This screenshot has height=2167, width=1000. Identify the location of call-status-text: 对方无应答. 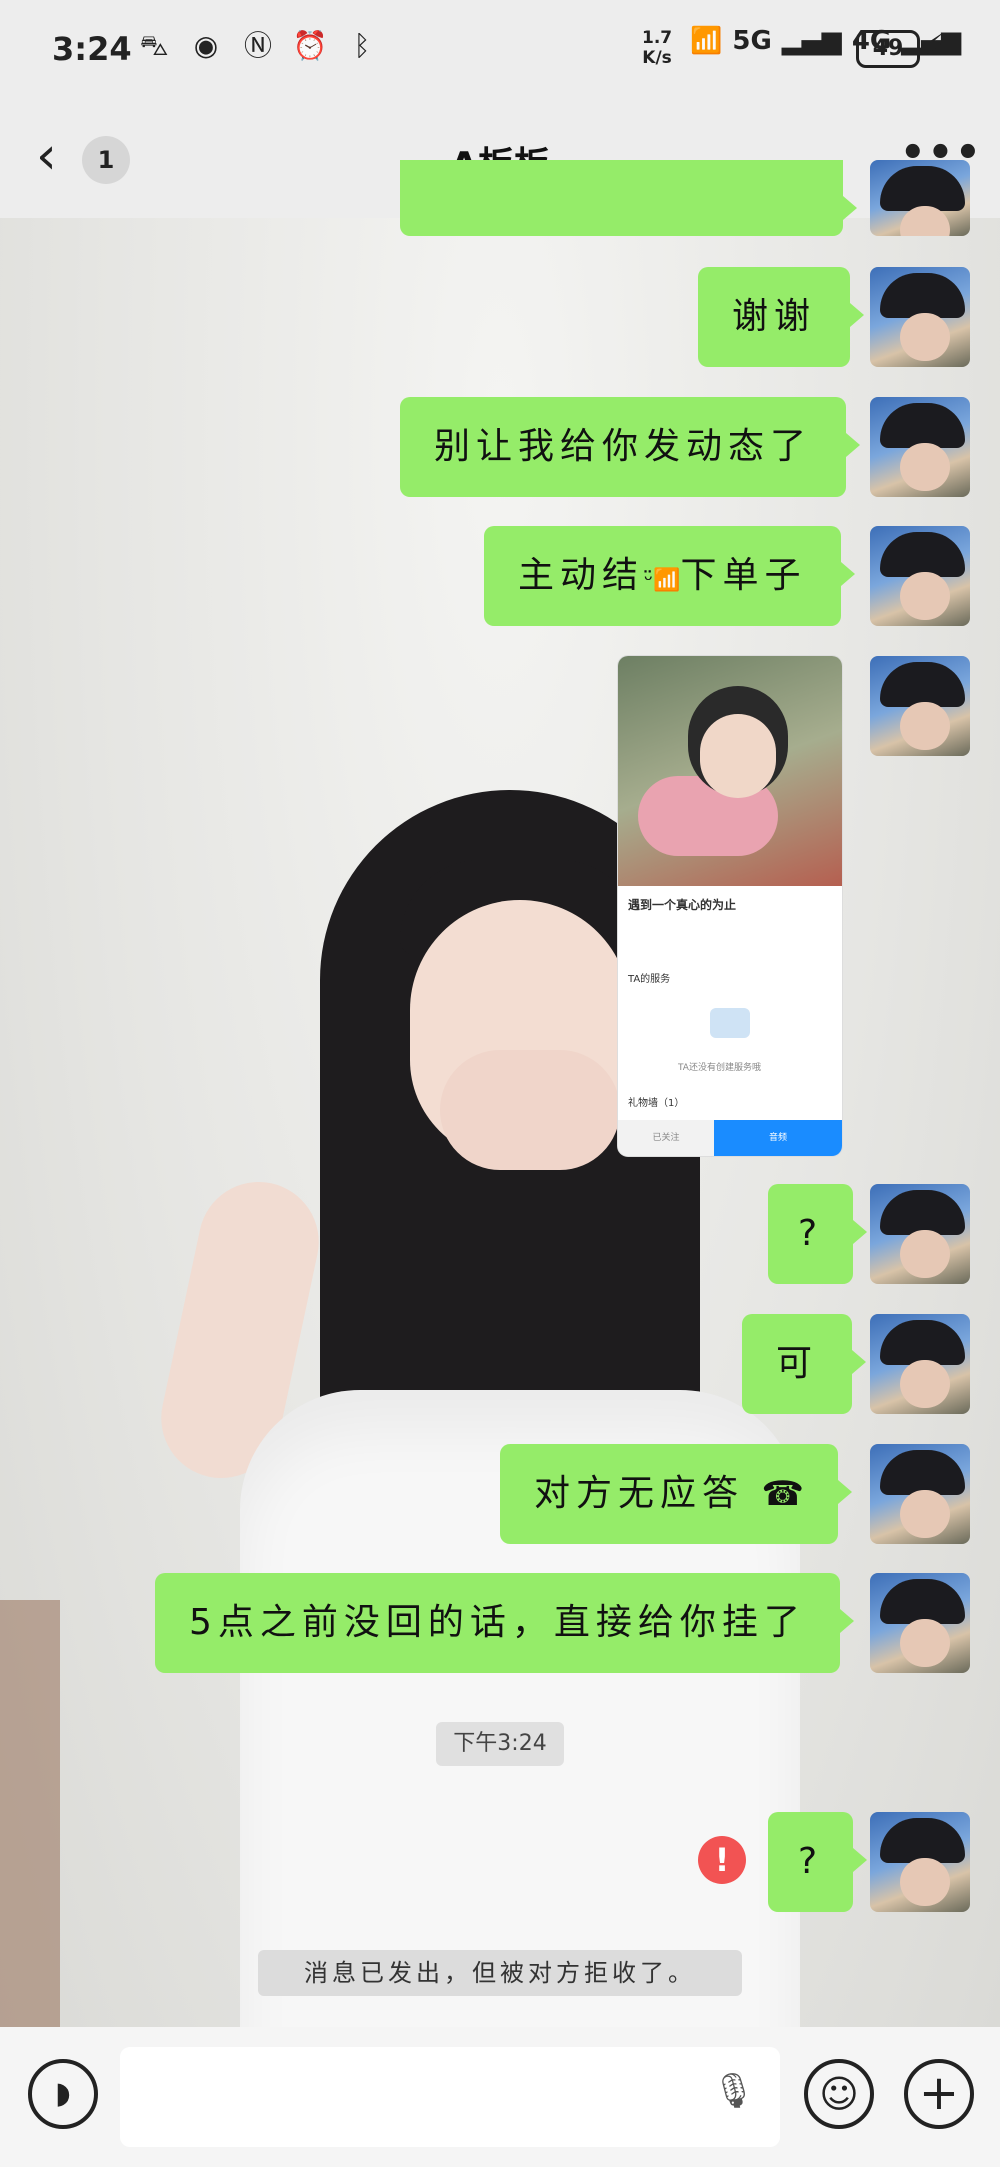
(639, 1493).